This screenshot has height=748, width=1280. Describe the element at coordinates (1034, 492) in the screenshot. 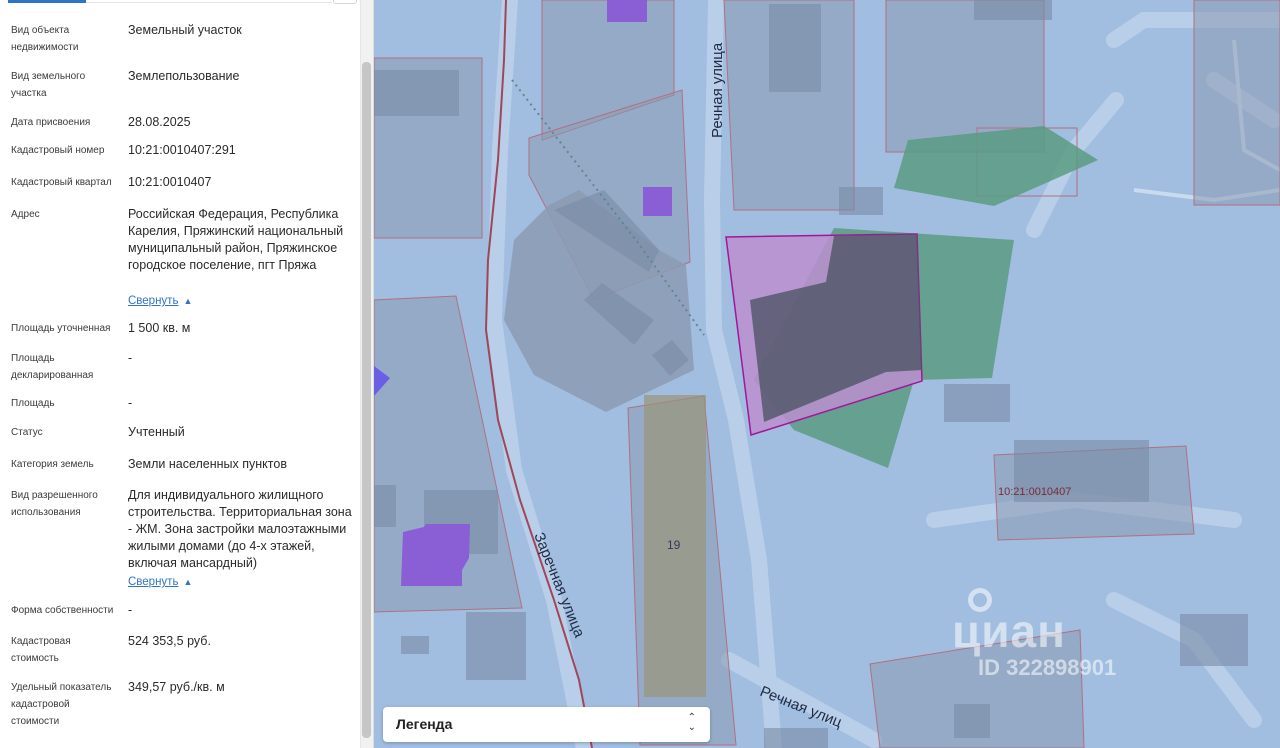

I see `cadastral-quarter-label: 10:21:0010407` at that location.